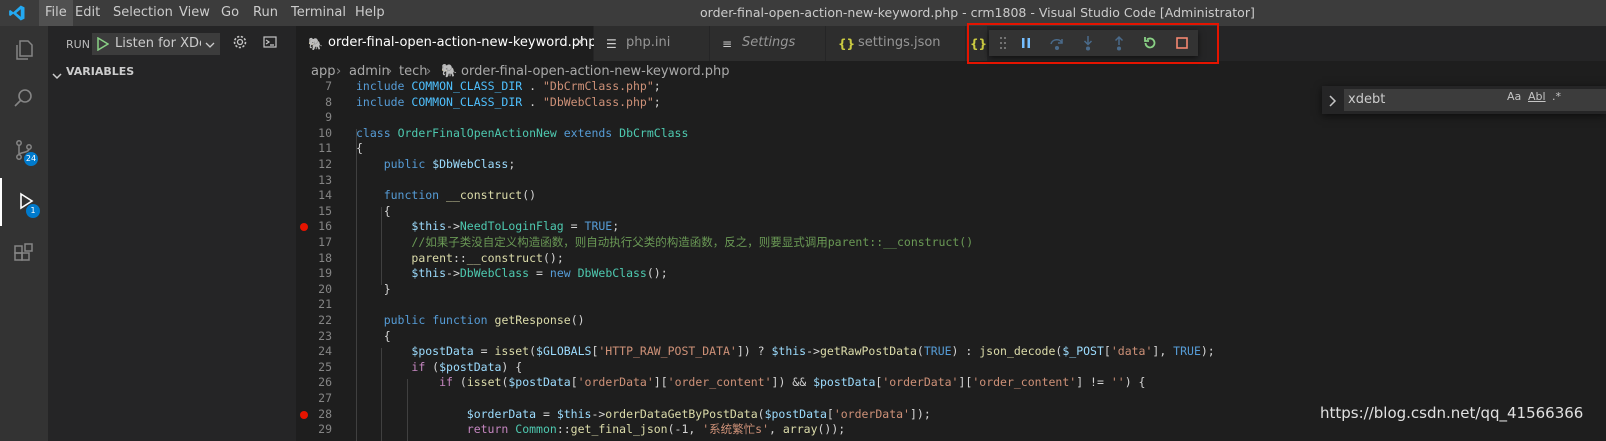 The image size is (1606, 441). Describe the element at coordinates (318, 13) in the screenshot. I see `menu-terminal: Terminal` at that location.